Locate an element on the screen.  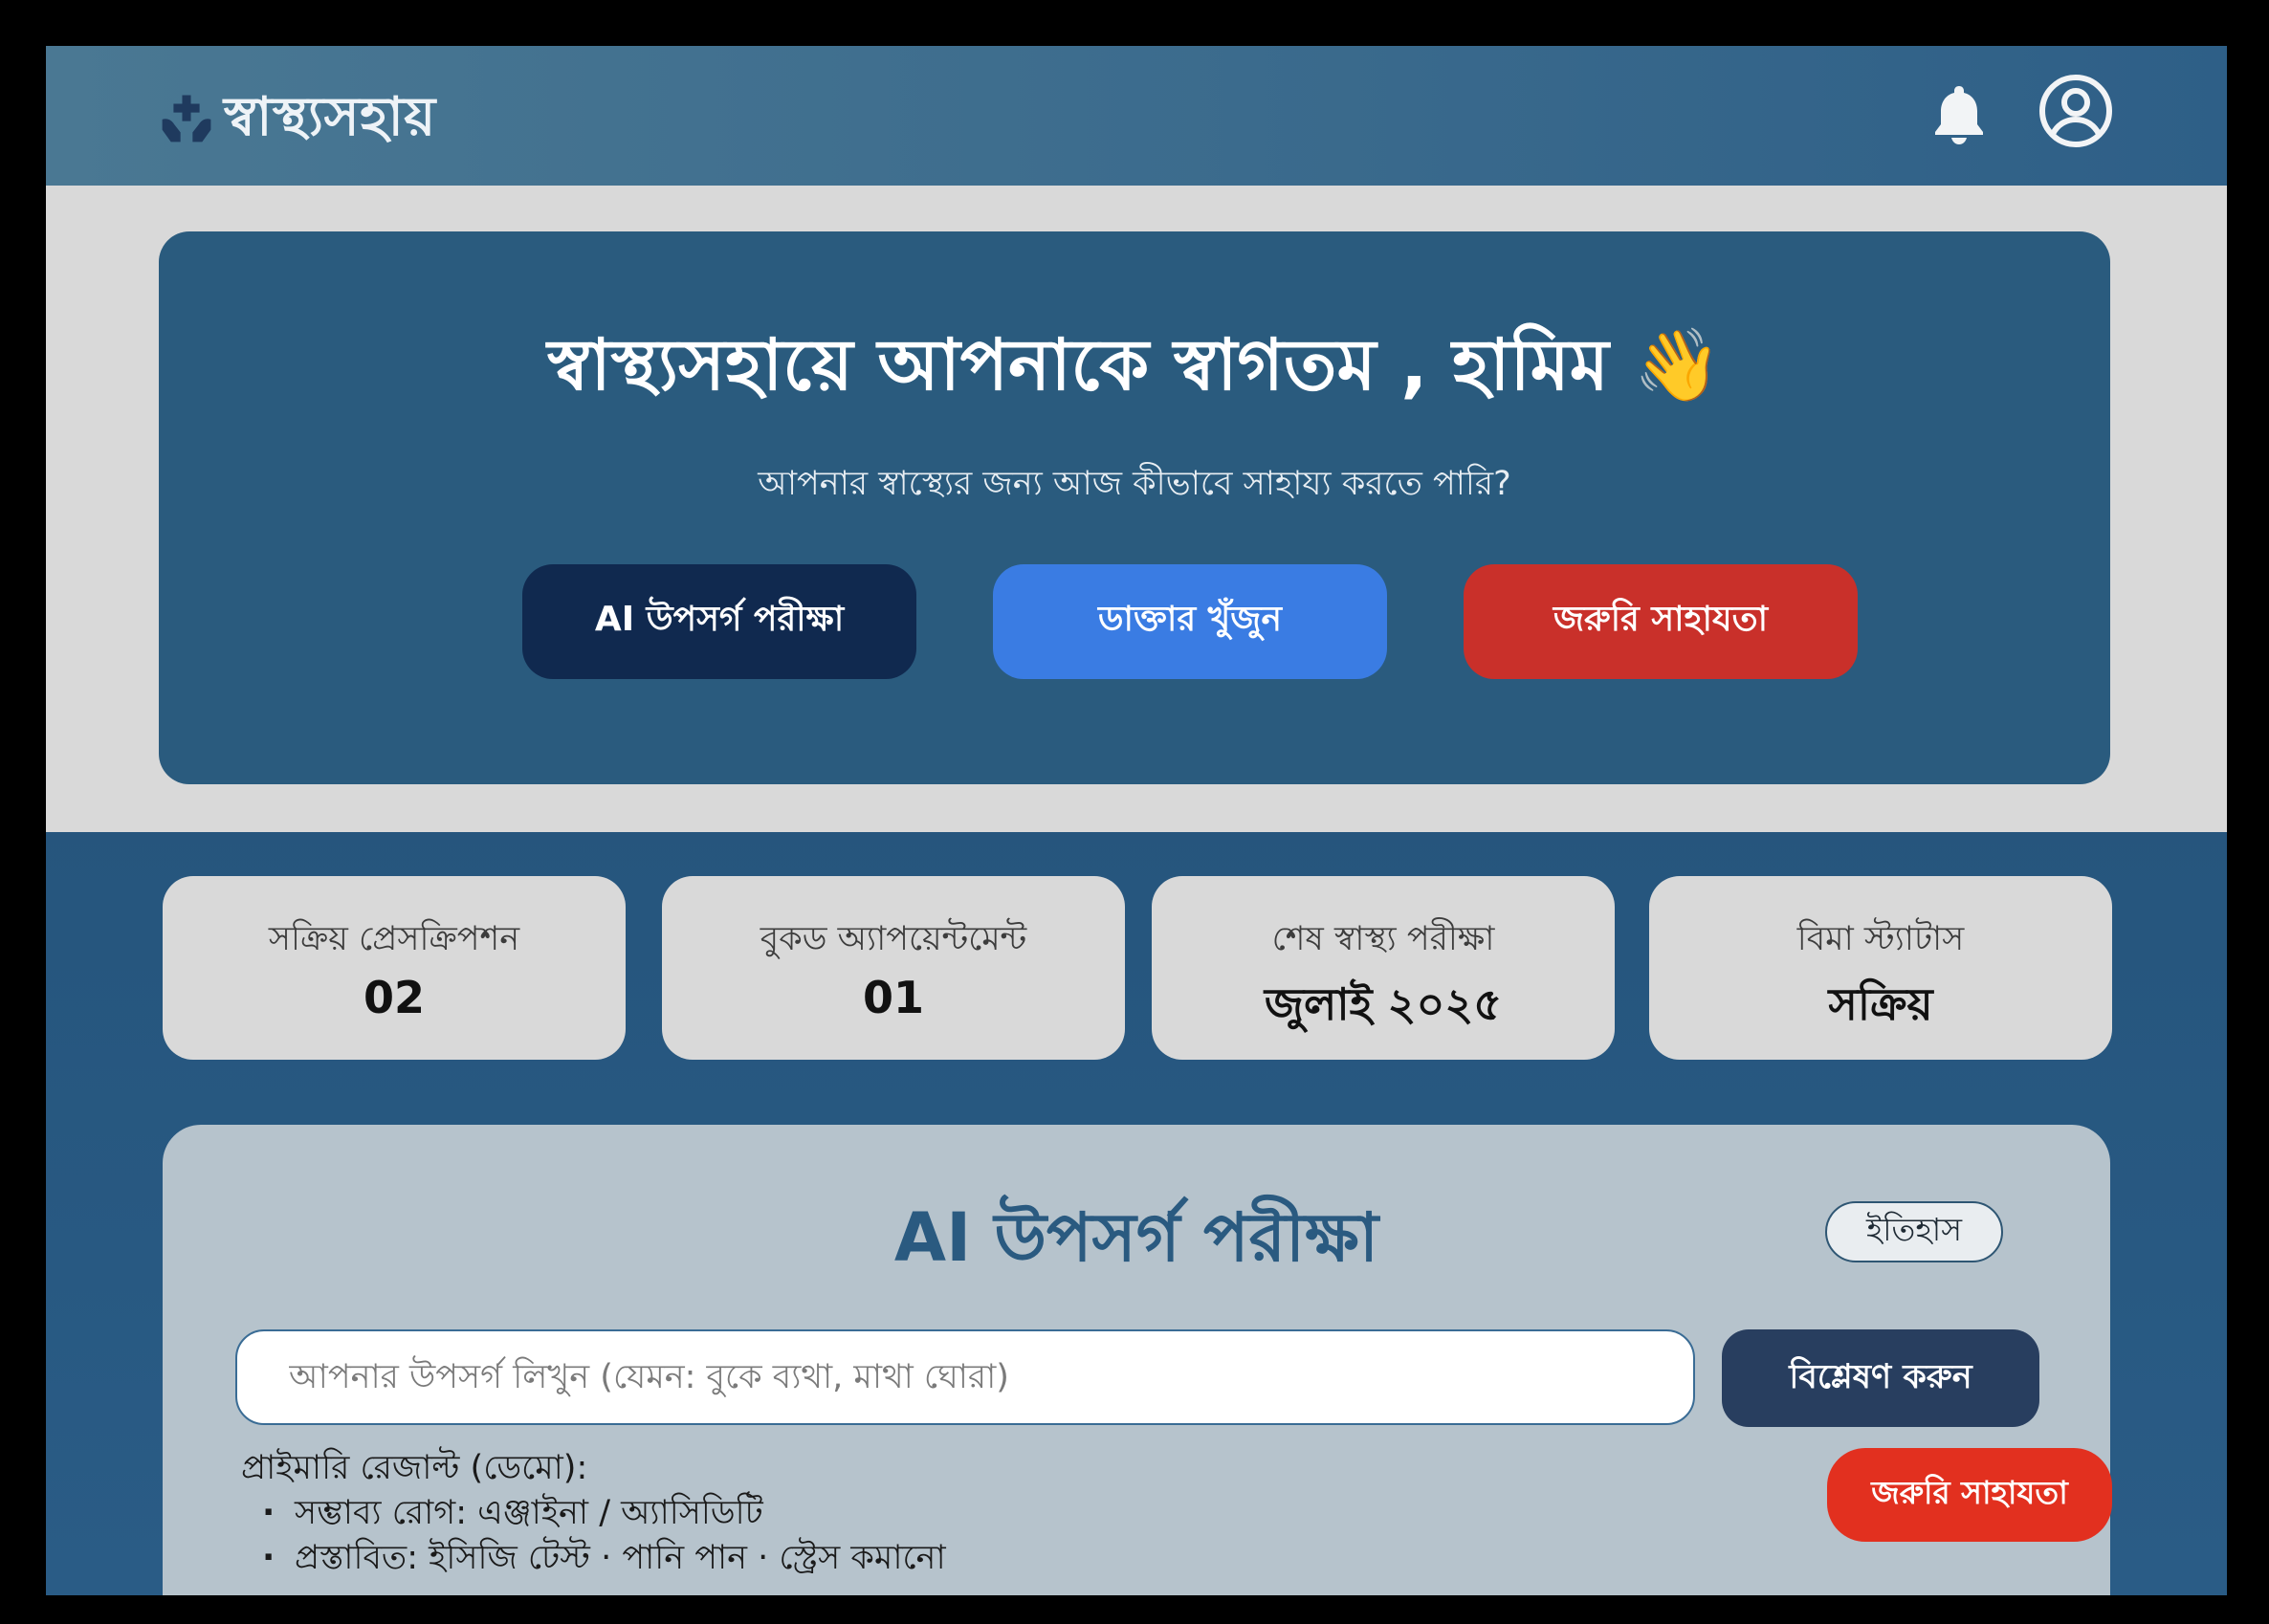
stat-label: সক্রিয় প্রেসক্রিপশন is located at coordinates (394, 939).